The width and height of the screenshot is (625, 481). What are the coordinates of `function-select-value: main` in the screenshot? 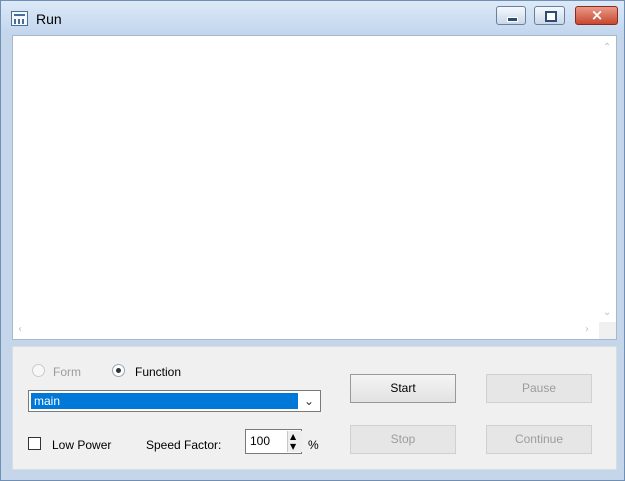 It's located at (164, 401).